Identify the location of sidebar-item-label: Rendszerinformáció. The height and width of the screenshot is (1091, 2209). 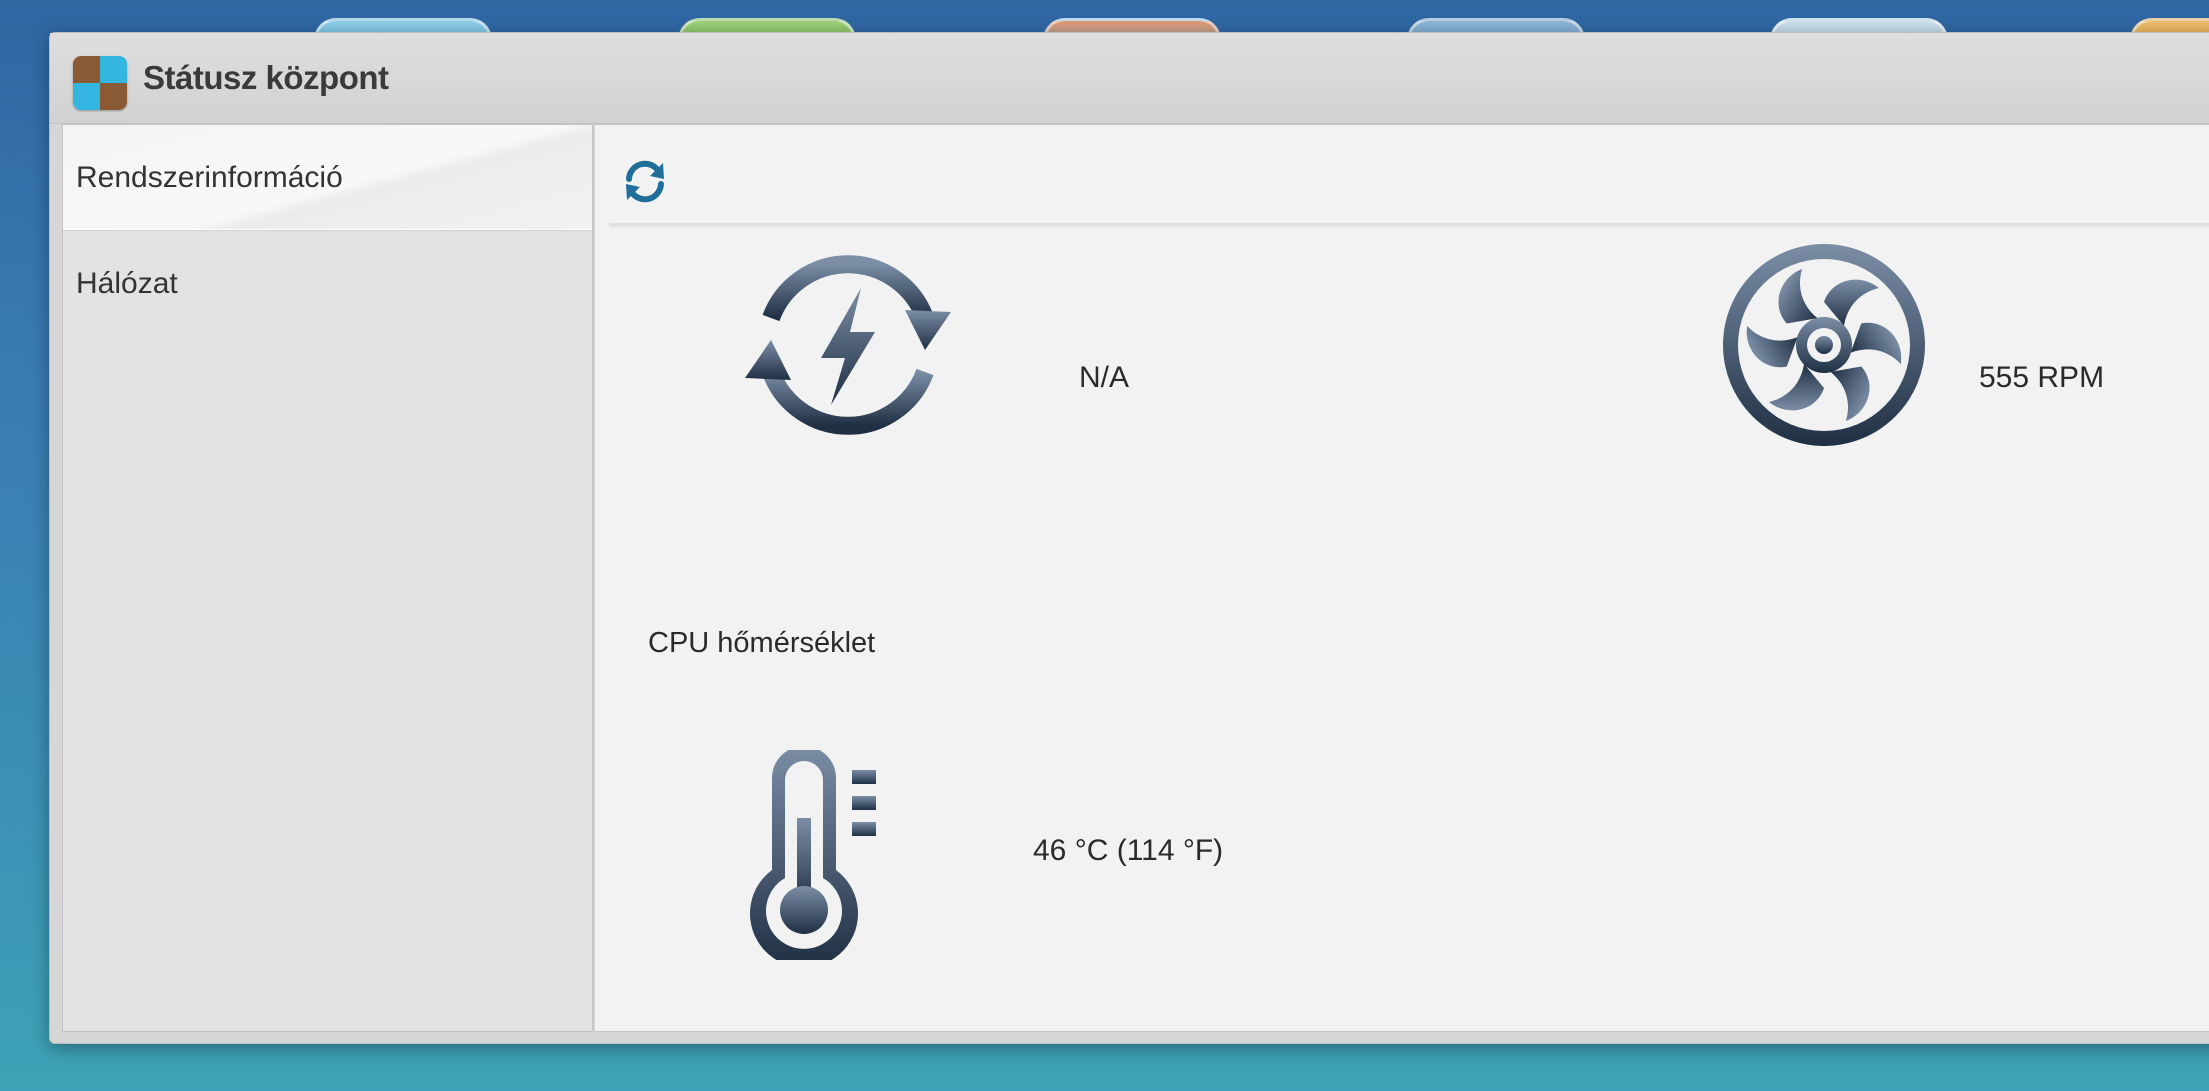
(209, 177).